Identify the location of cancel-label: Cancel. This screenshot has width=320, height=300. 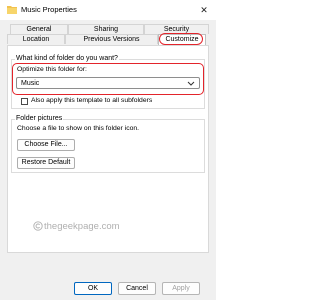
(137, 288).